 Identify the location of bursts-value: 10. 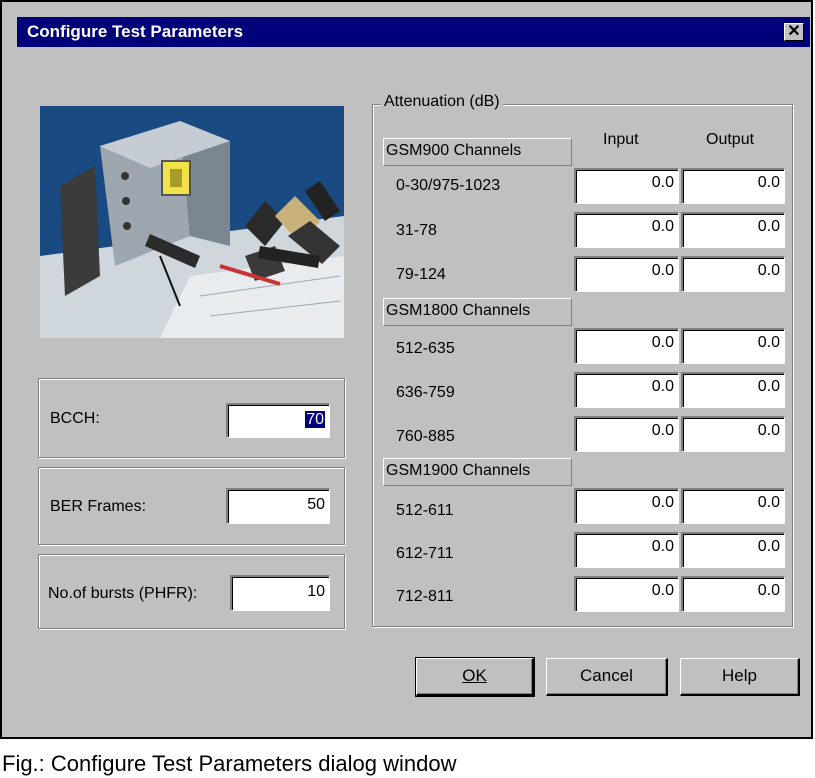
(316, 591).